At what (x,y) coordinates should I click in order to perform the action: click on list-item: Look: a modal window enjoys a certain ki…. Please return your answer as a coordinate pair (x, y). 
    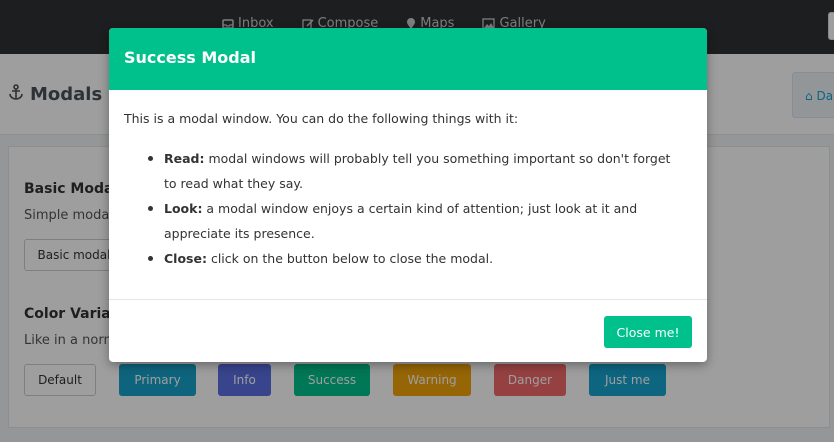
    Looking at the image, I should click on (411, 221).